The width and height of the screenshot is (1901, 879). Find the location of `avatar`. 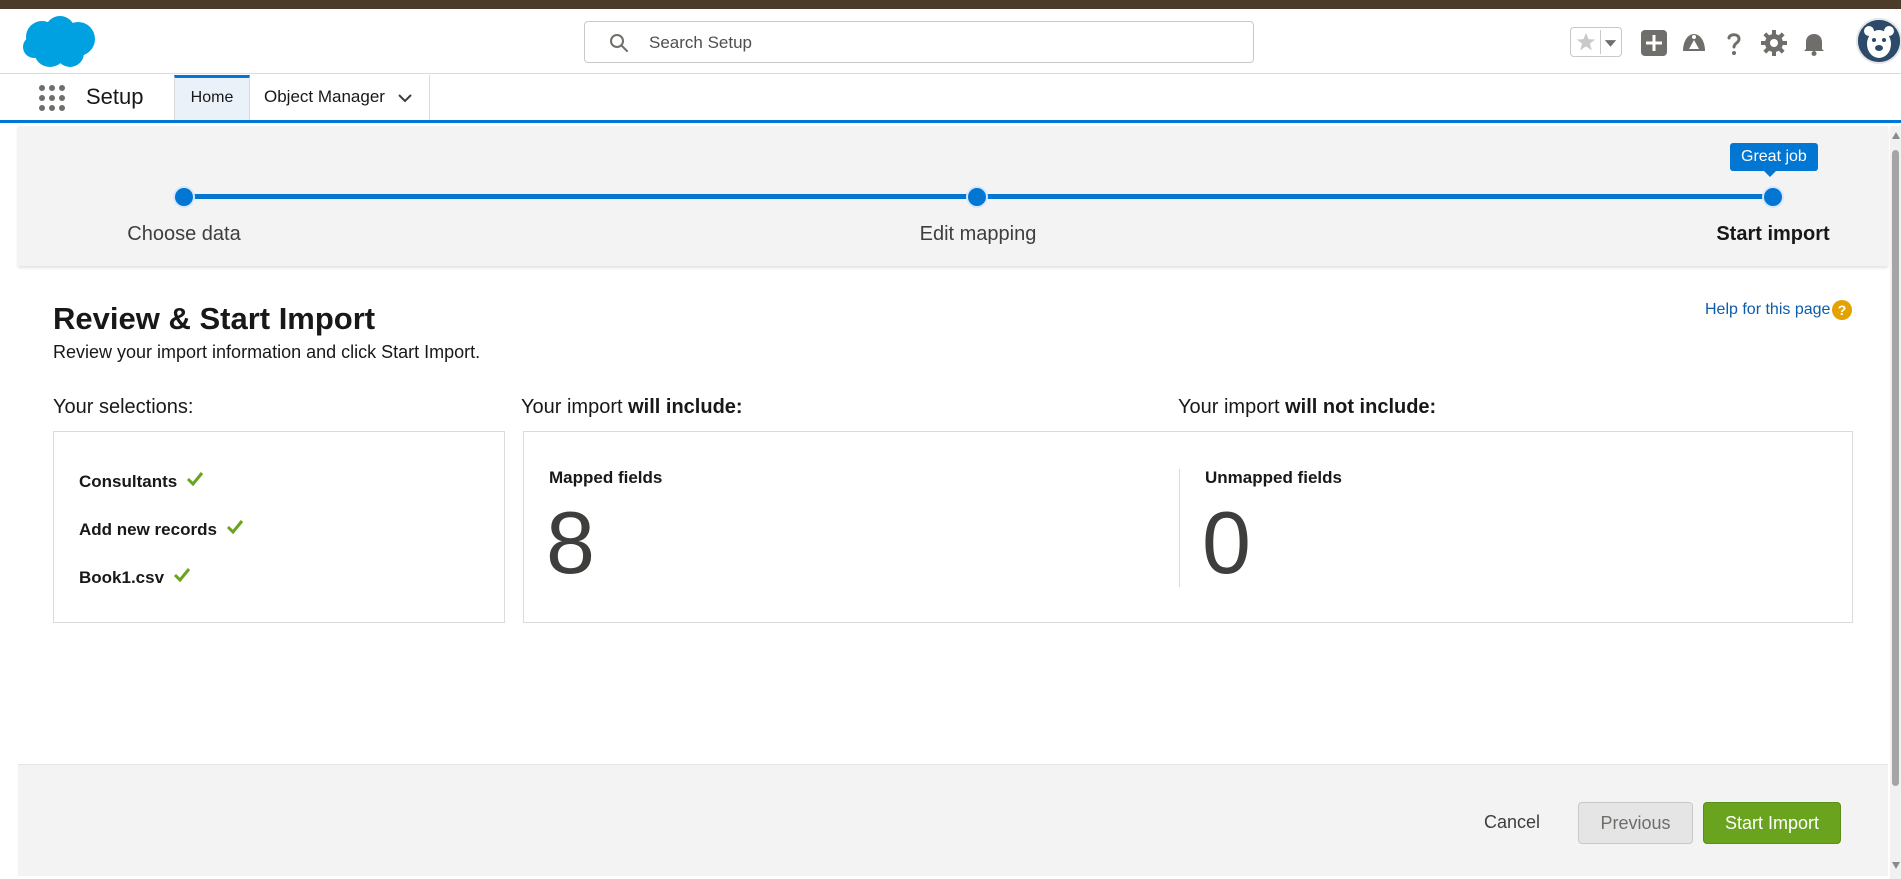

avatar is located at coordinates (1878, 41).